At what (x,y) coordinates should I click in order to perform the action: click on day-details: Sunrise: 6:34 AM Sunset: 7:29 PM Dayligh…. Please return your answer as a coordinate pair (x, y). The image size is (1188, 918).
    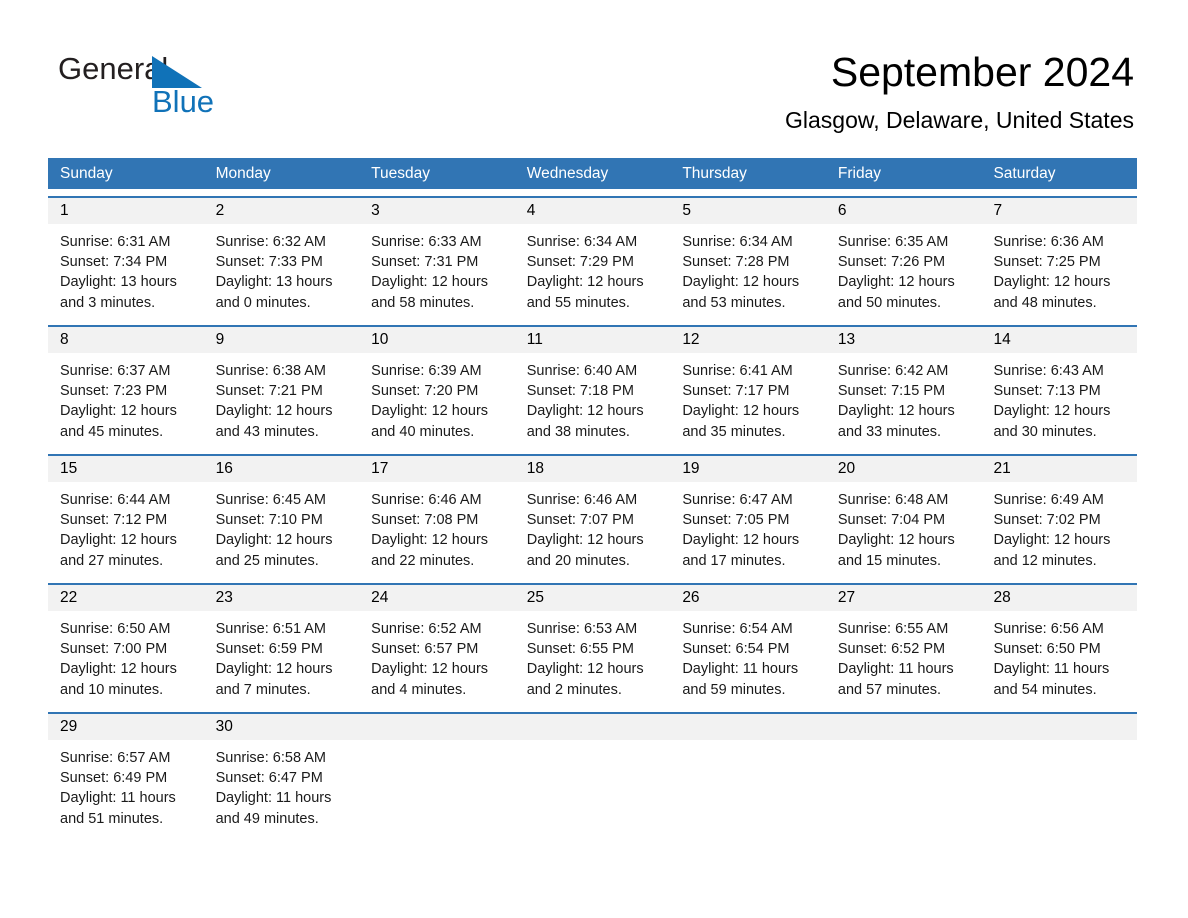
    Looking at the image, I should click on (593, 268).